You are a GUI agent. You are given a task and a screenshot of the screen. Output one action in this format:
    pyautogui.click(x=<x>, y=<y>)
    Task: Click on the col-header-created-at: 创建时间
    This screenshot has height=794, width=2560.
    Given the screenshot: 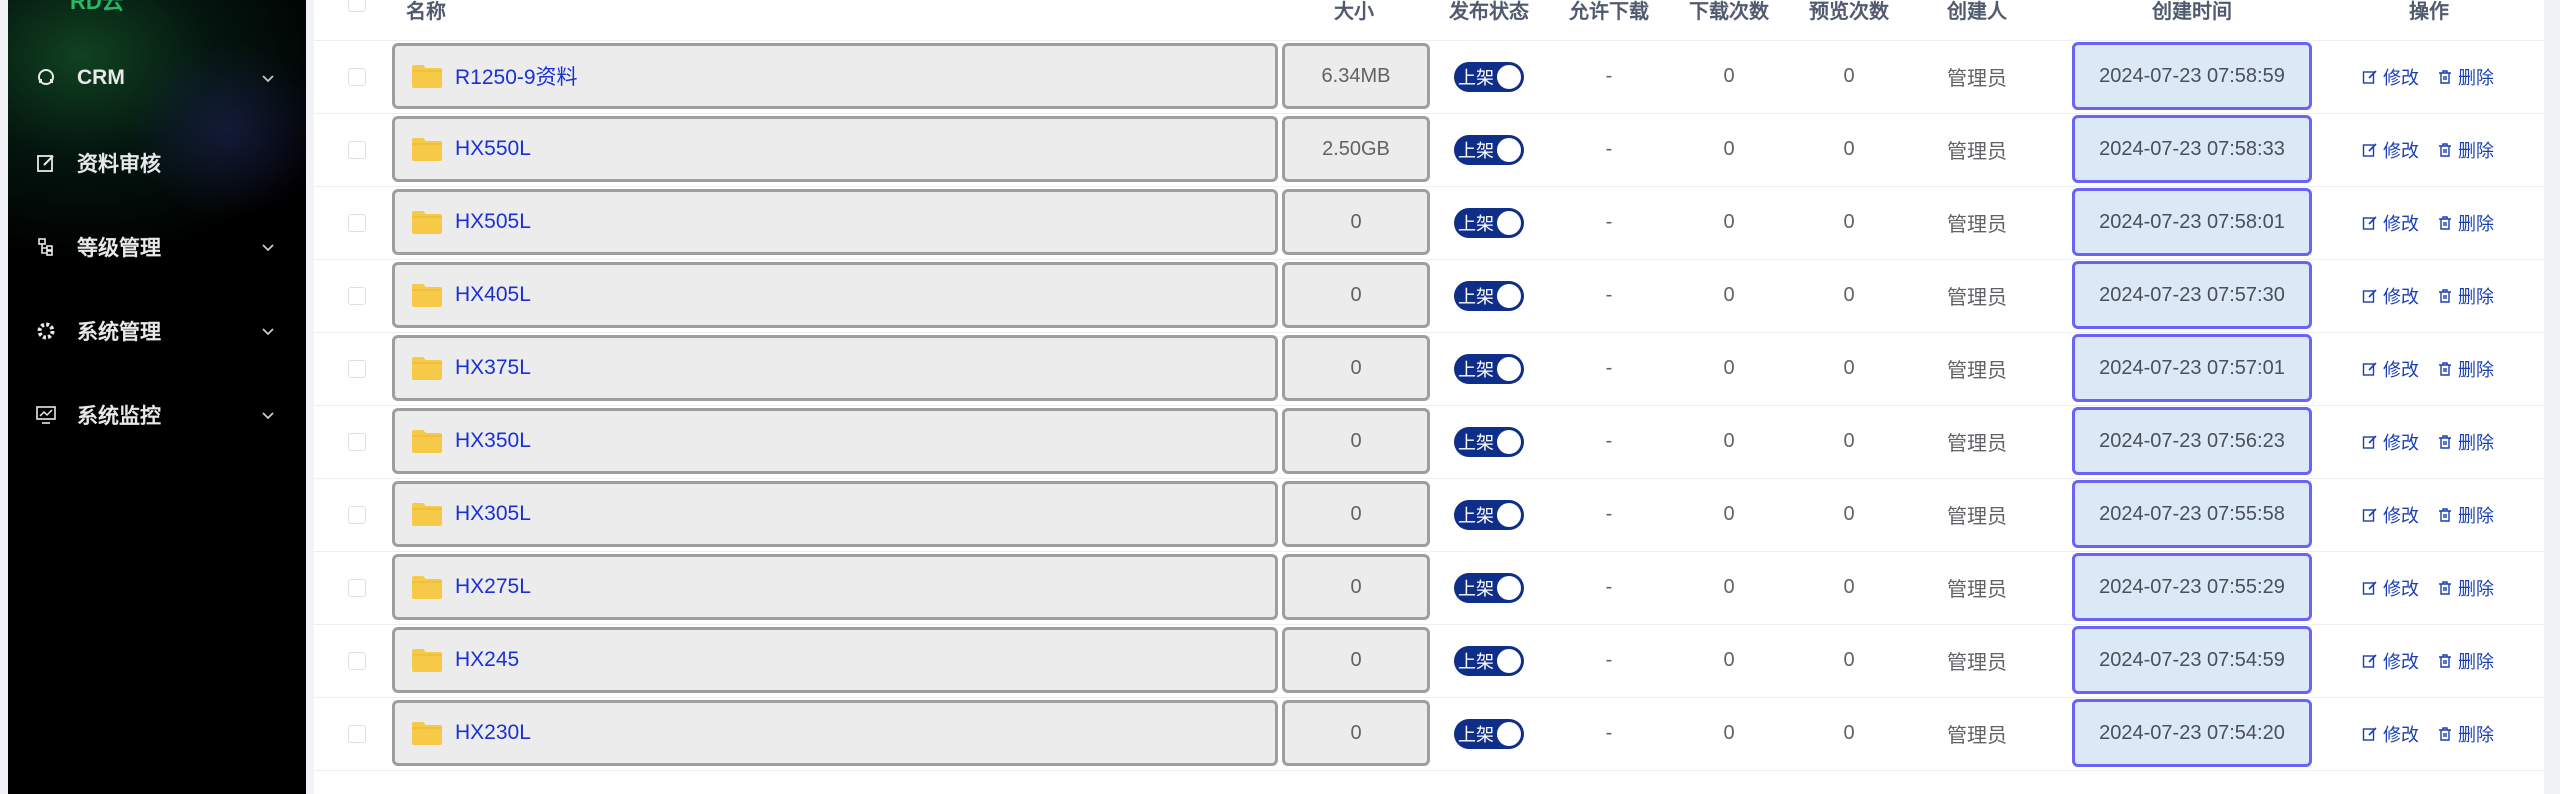 What is the action you would take?
    pyautogui.click(x=2192, y=12)
    